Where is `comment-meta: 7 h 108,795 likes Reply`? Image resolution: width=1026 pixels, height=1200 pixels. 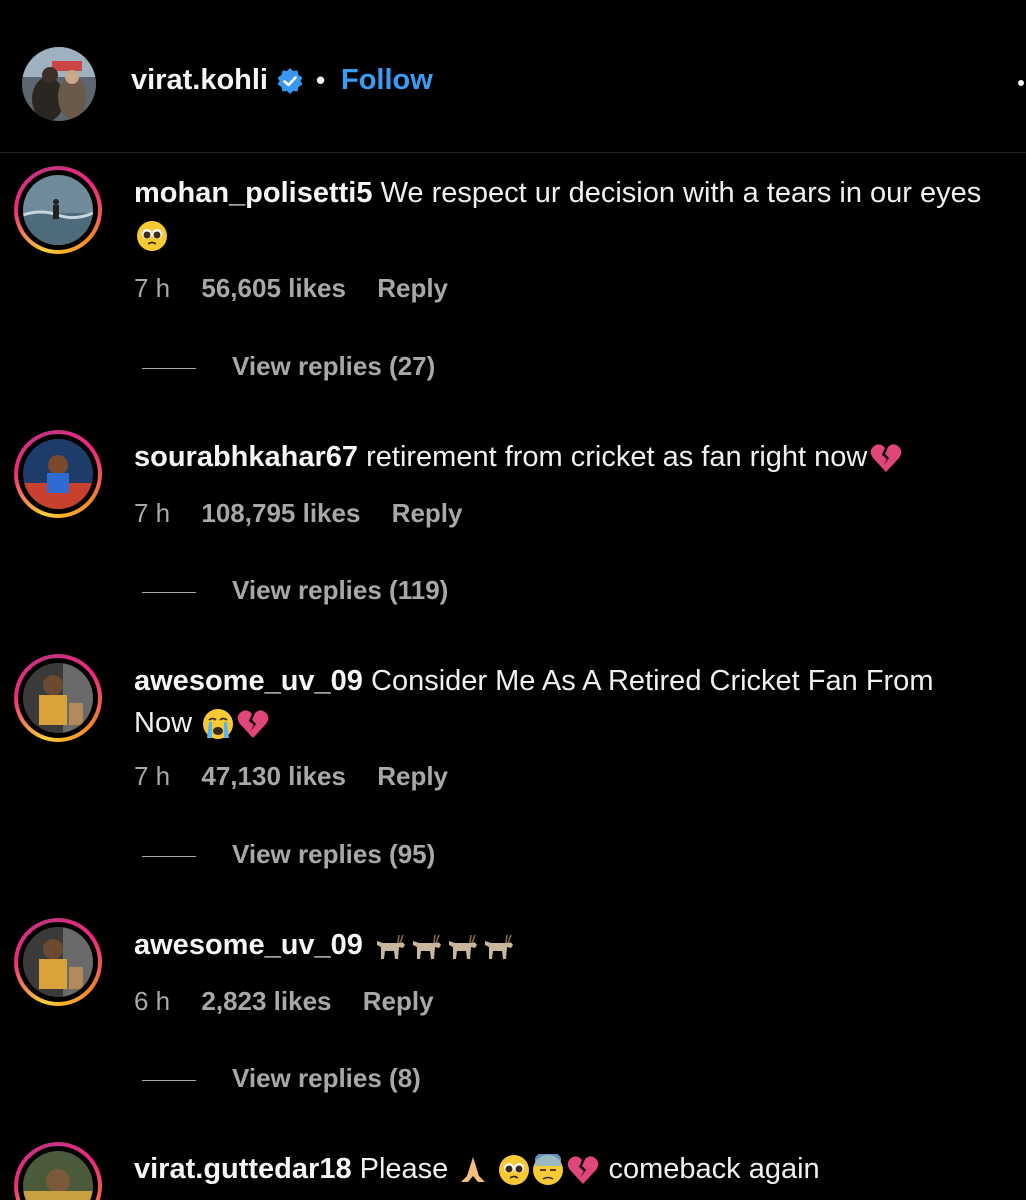 comment-meta: 7 h 108,795 likes Reply is located at coordinates (310, 513).